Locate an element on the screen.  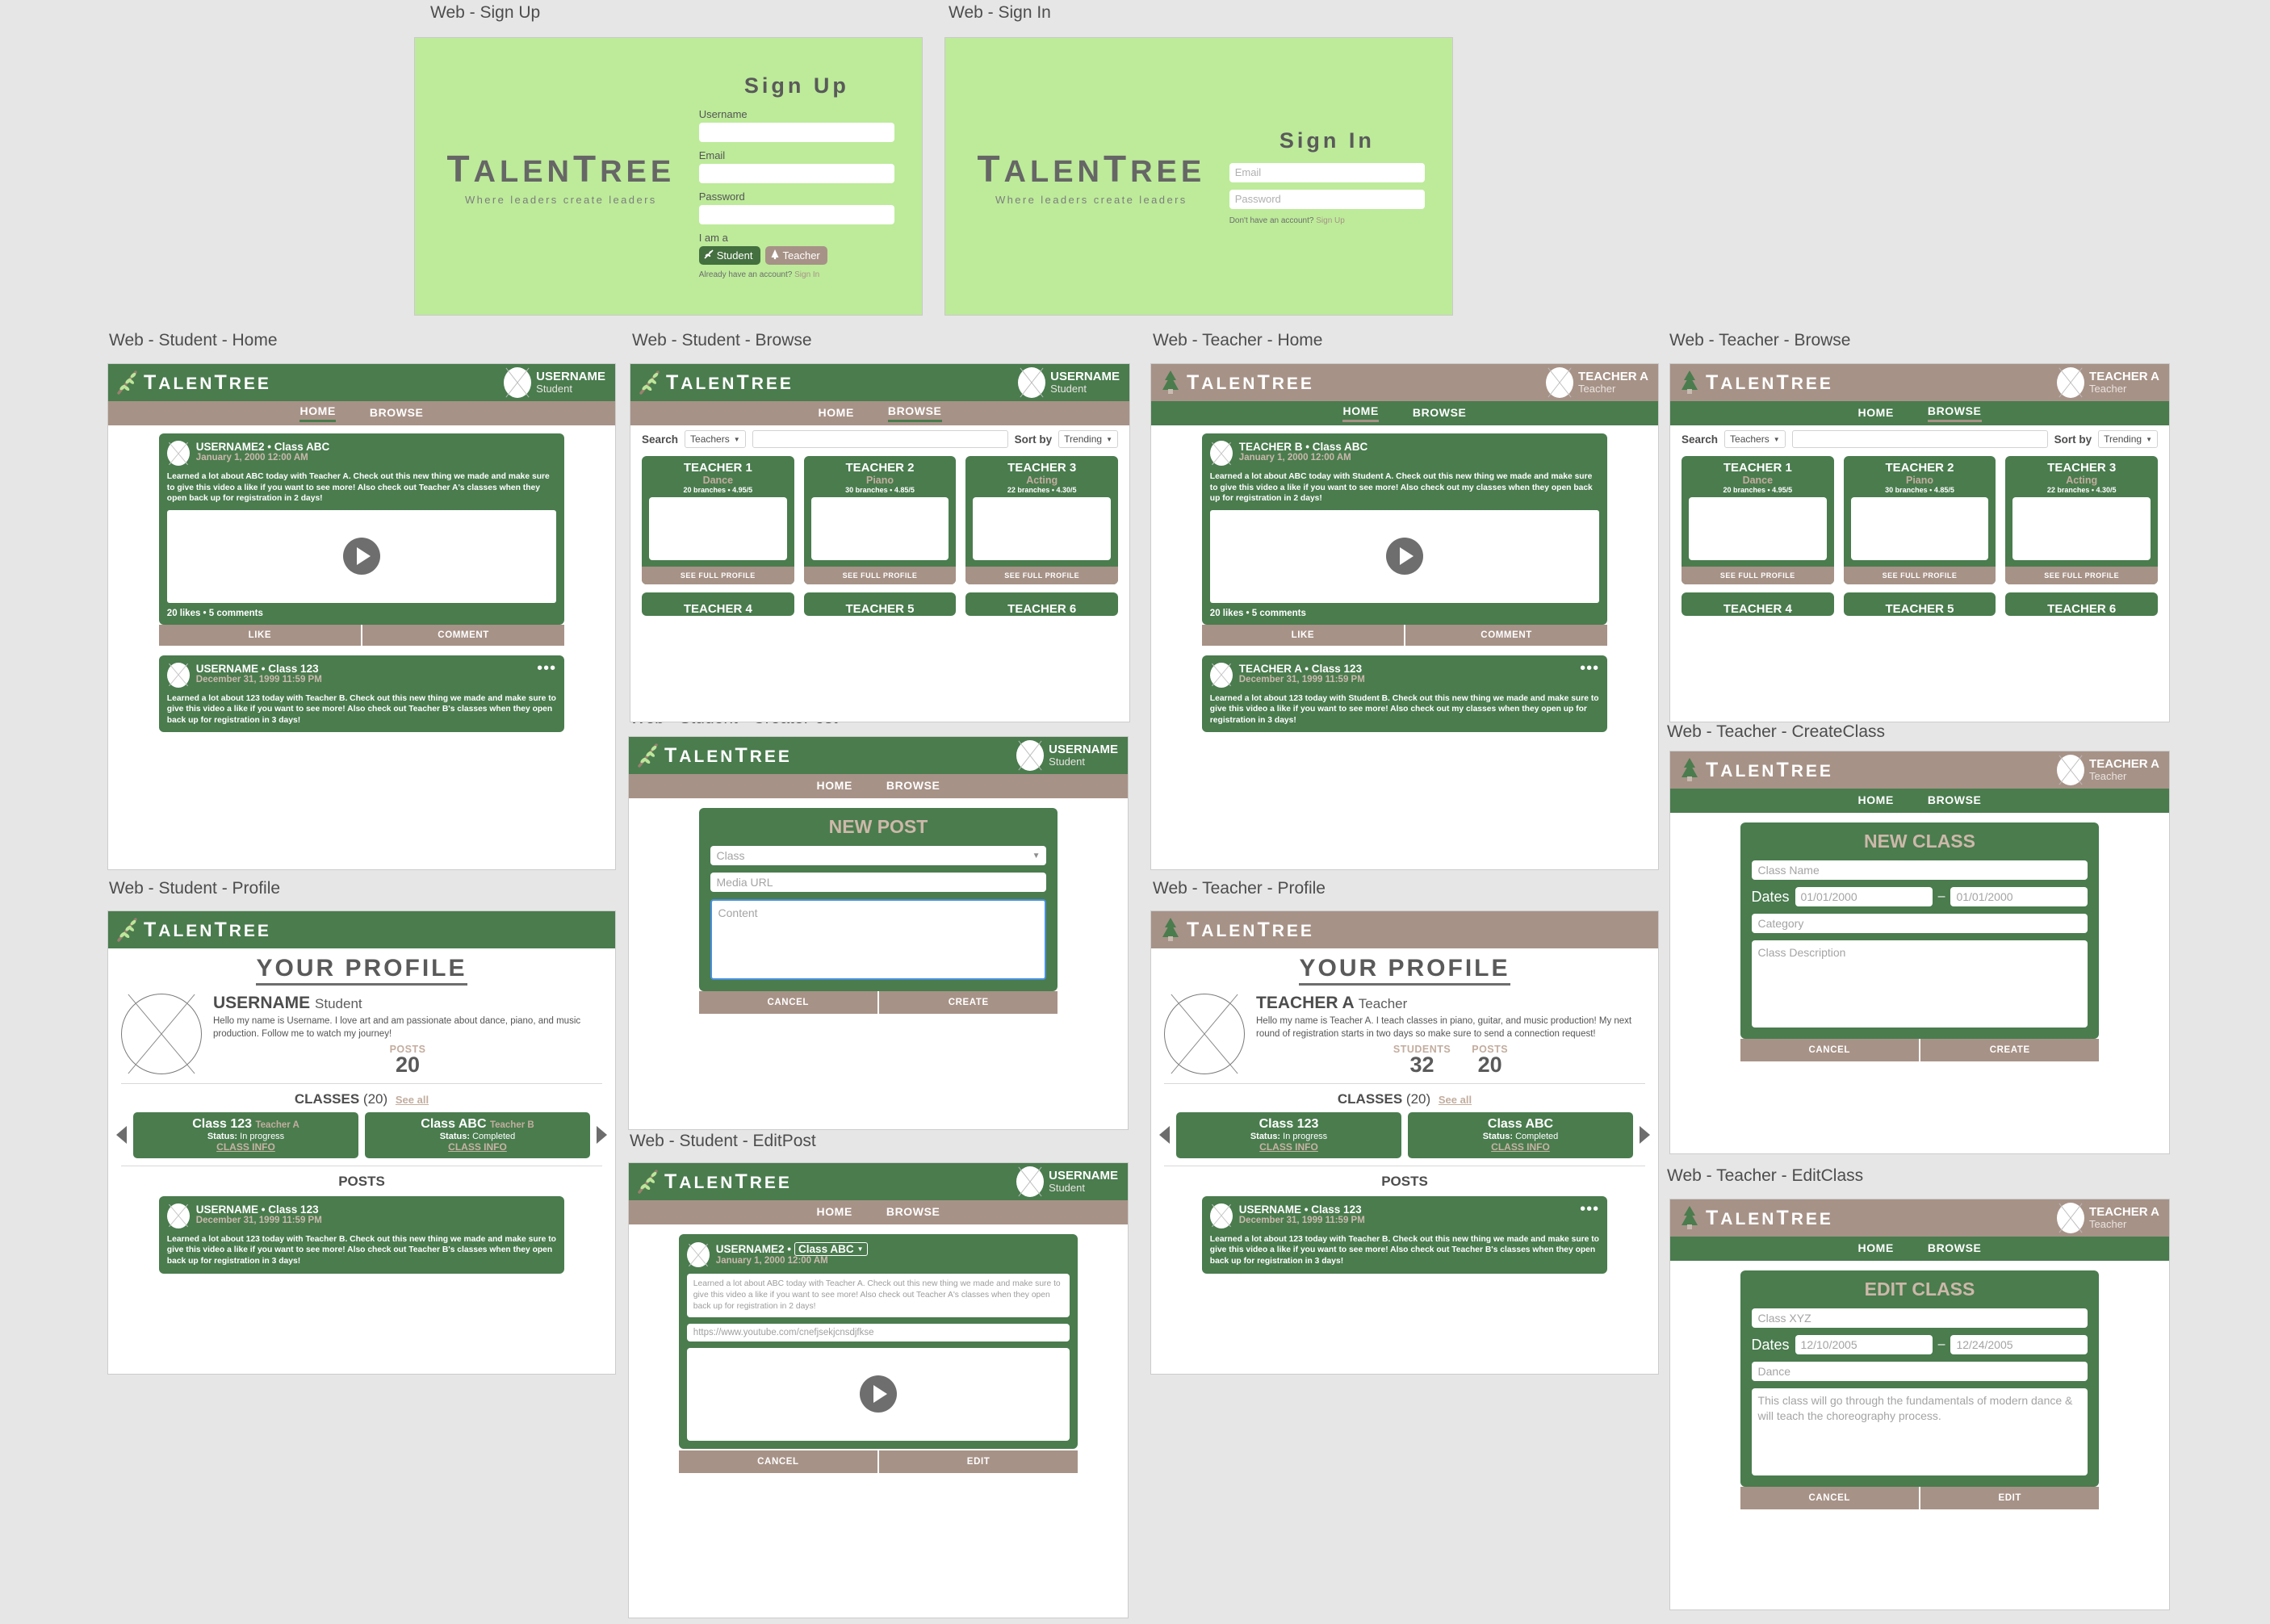
class-name-input: Class XYZ is located at coordinates (1919, 1318).